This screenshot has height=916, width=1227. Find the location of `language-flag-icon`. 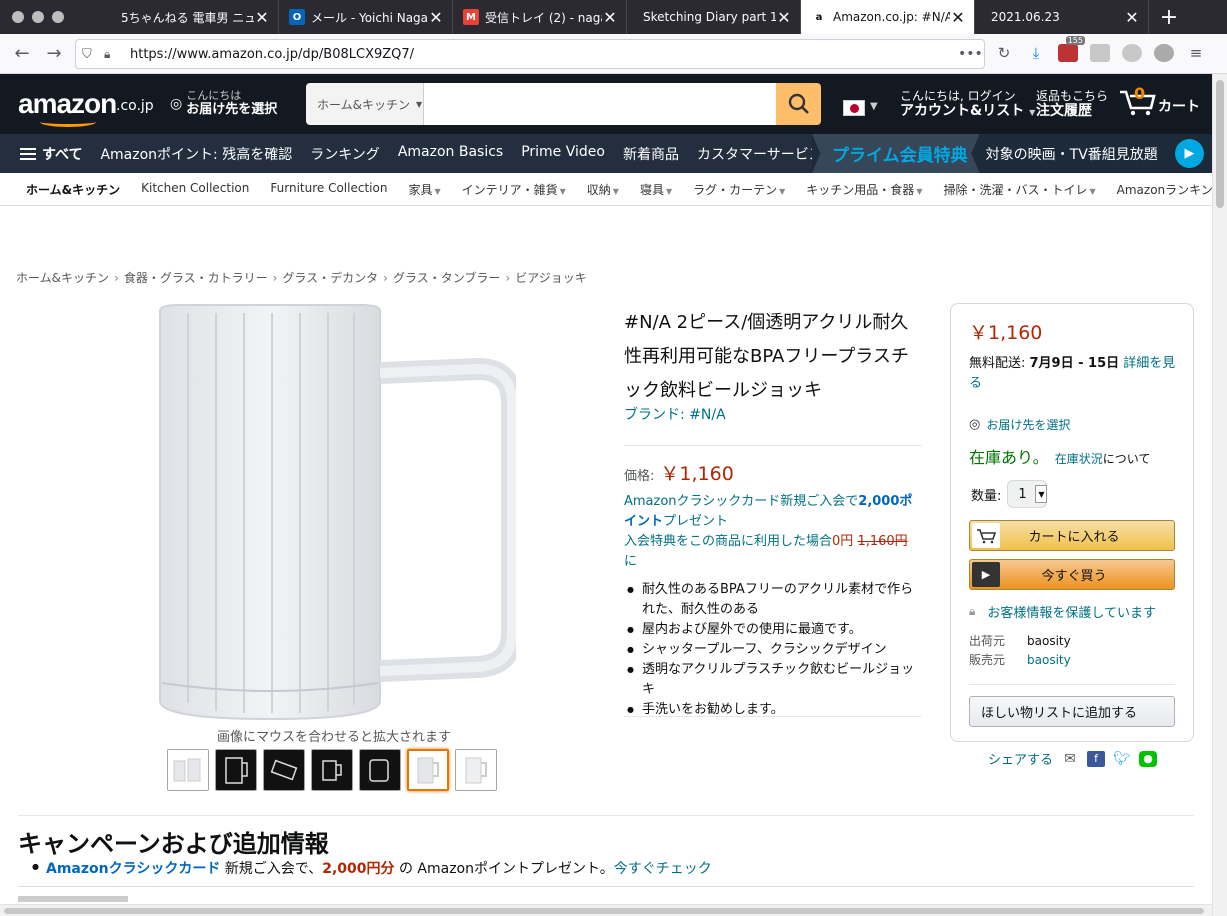

language-flag-icon is located at coordinates (854, 108).